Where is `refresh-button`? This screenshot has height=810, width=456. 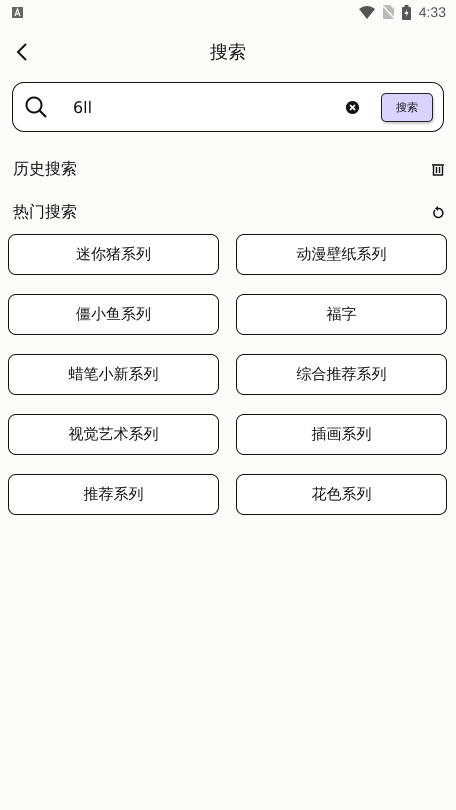
refresh-button is located at coordinates (438, 212).